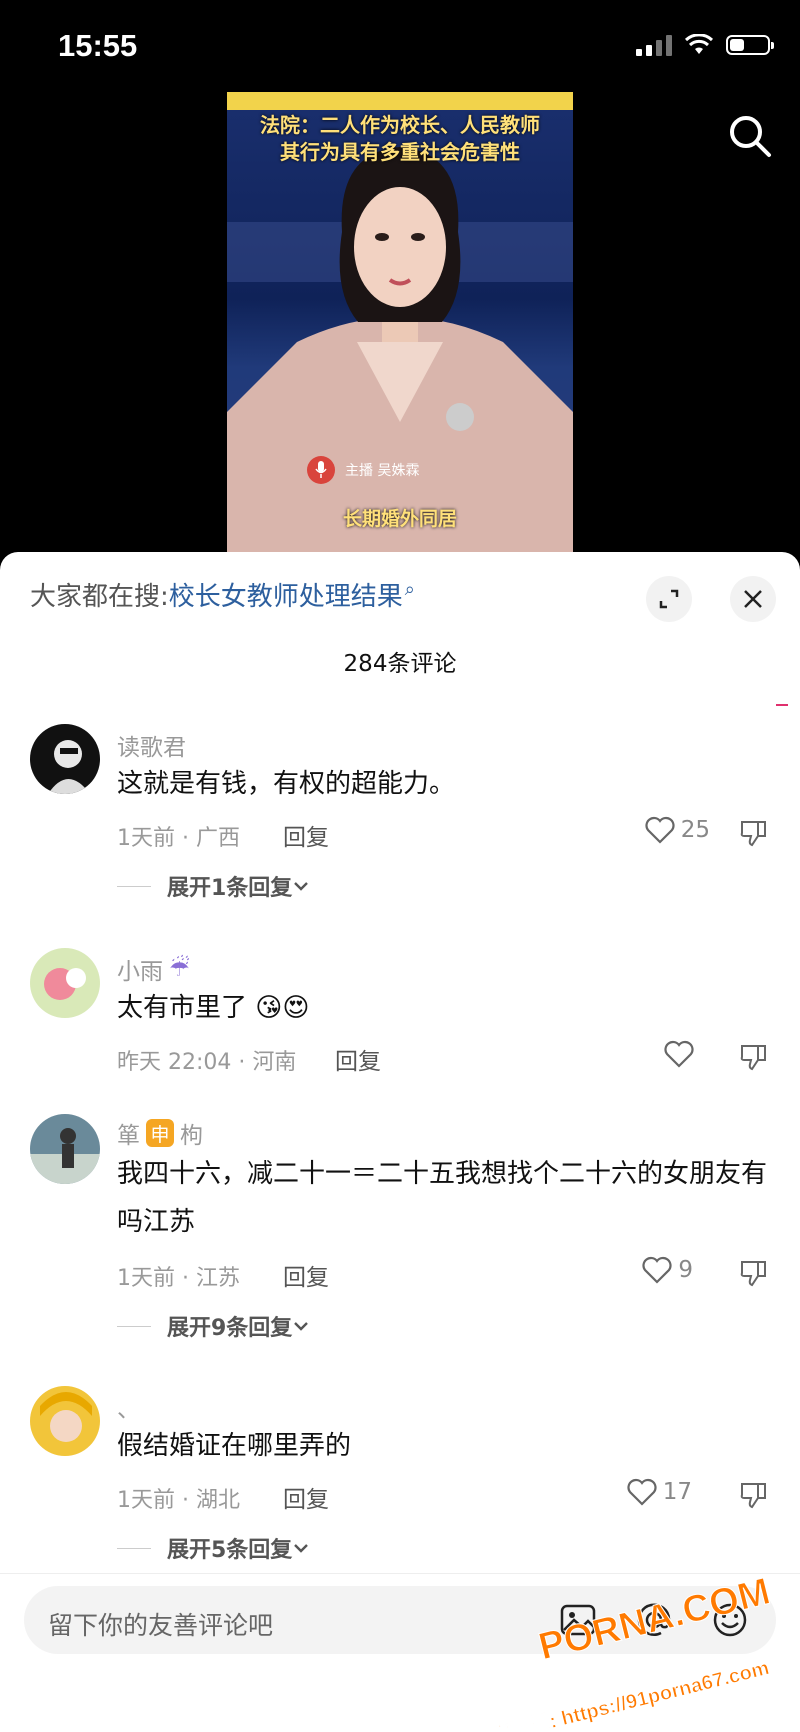 The image size is (800, 1732). I want to click on expand-replies-label: 展开5条回复, so click(230, 1550).